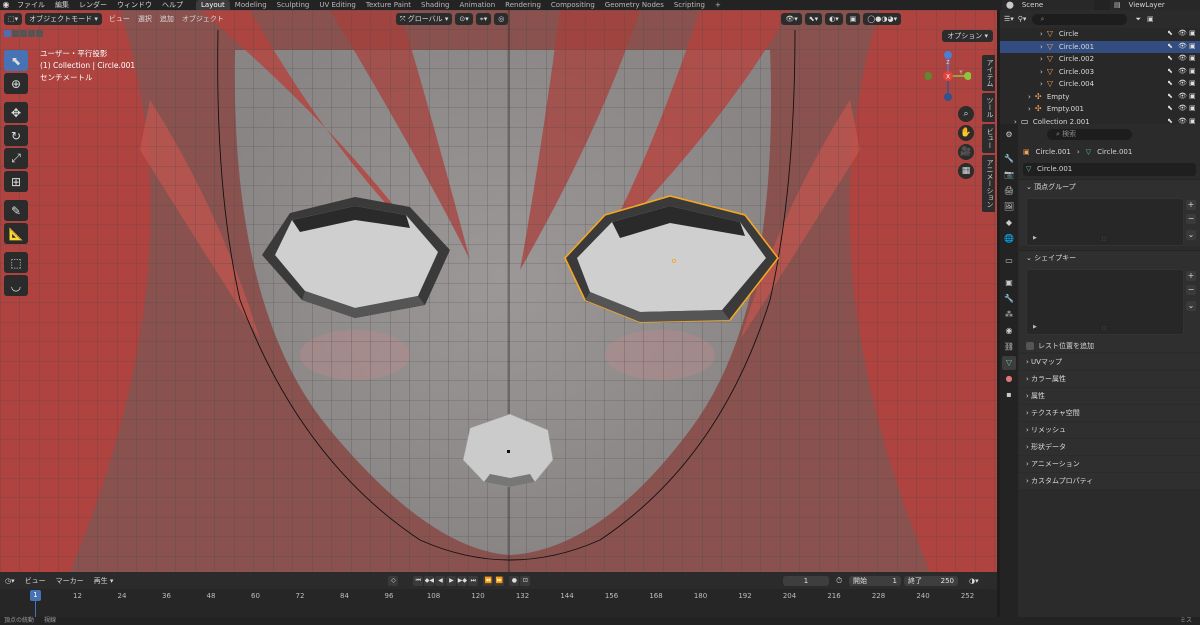 The height and width of the screenshot is (625, 1200). Describe the element at coordinates (451, 580) in the screenshot. I see `play-icon: ▶` at that location.